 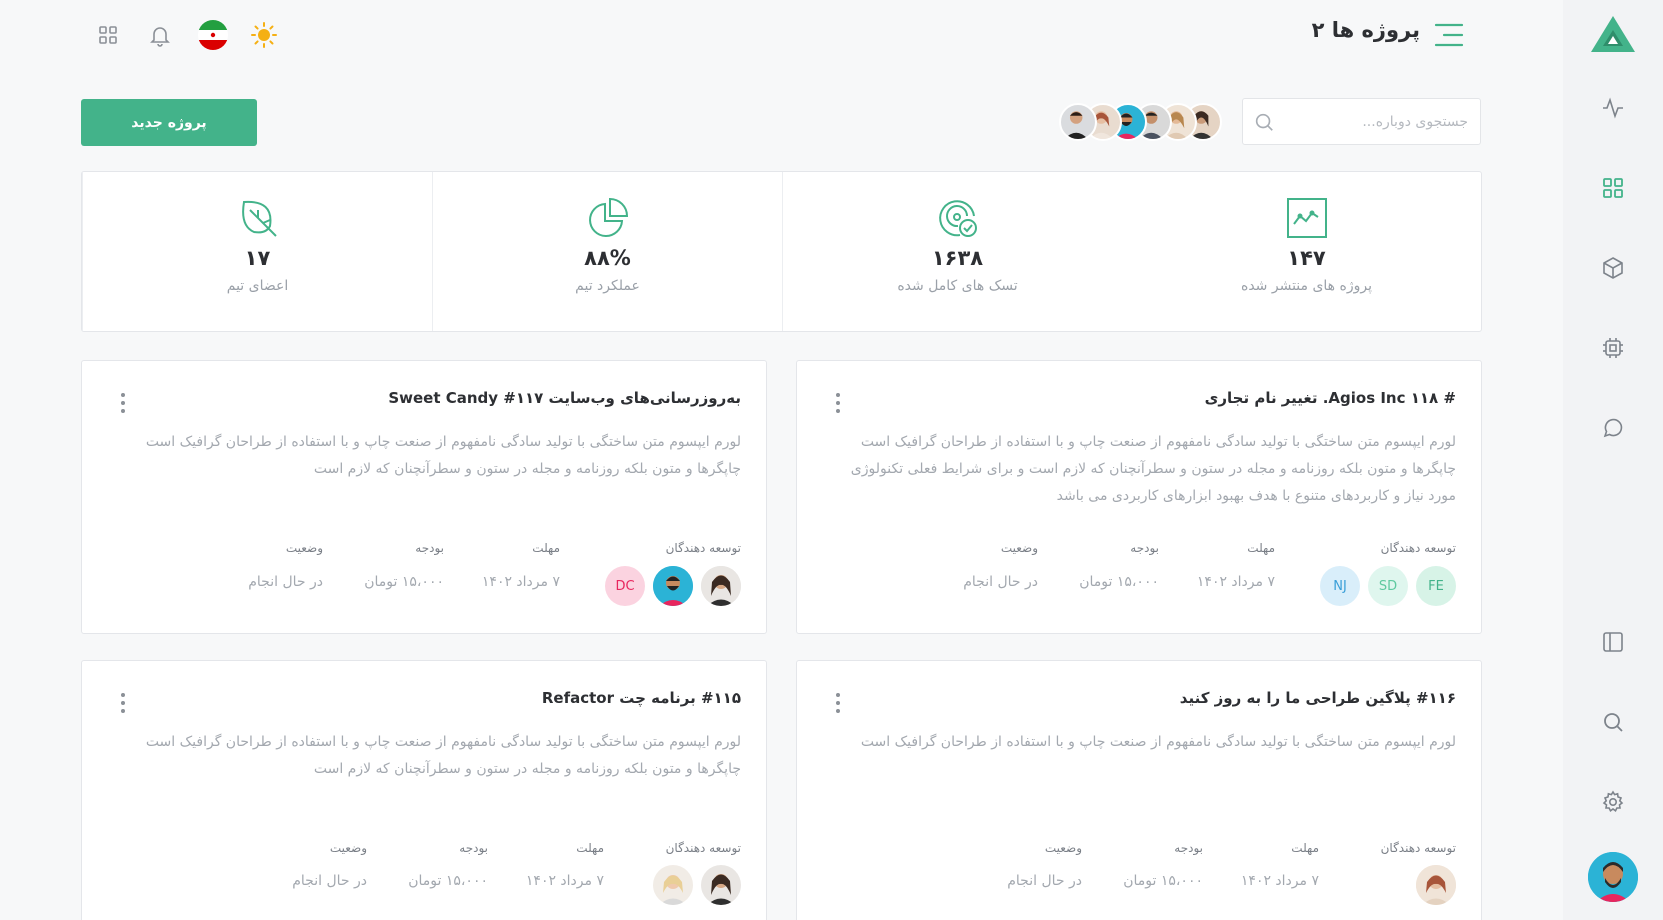 I want to click on project-title: به‌روزرسانی‌های وب‌سایت Sweet Candy #۱۱۷, so click(x=564, y=398).